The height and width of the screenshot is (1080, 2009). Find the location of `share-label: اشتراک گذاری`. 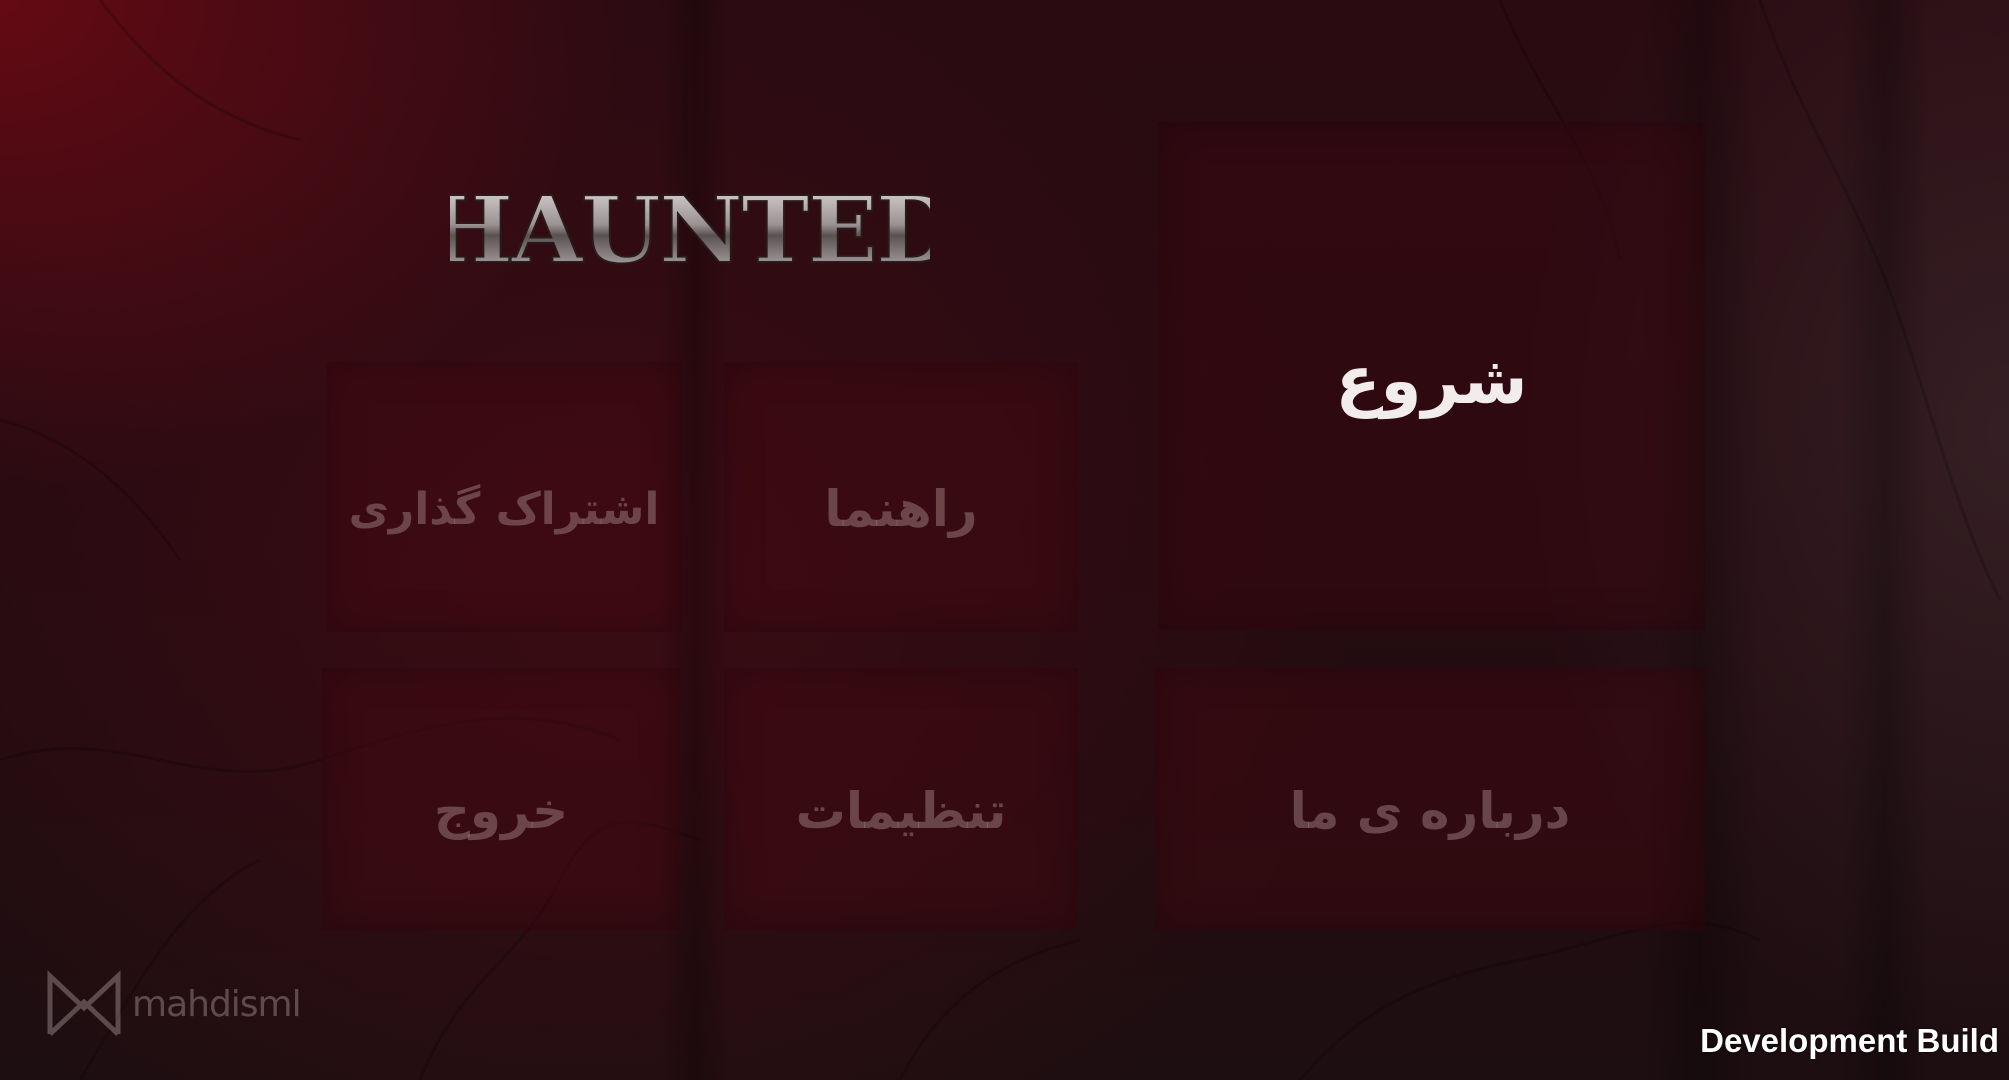

share-label: اشتراک گذاری is located at coordinates (504, 509).